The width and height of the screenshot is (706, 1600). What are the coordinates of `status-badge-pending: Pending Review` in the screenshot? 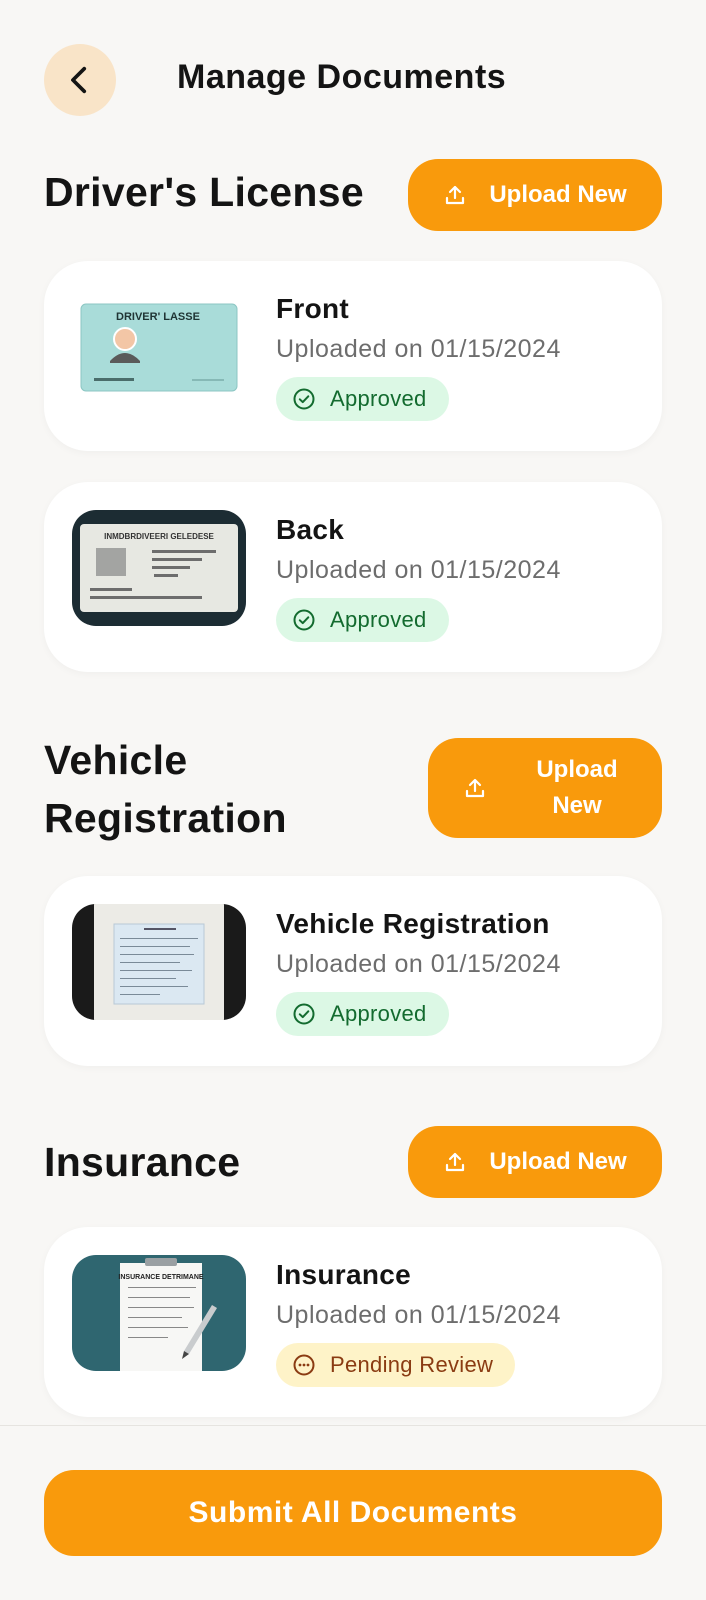 It's located at (396, 1365).